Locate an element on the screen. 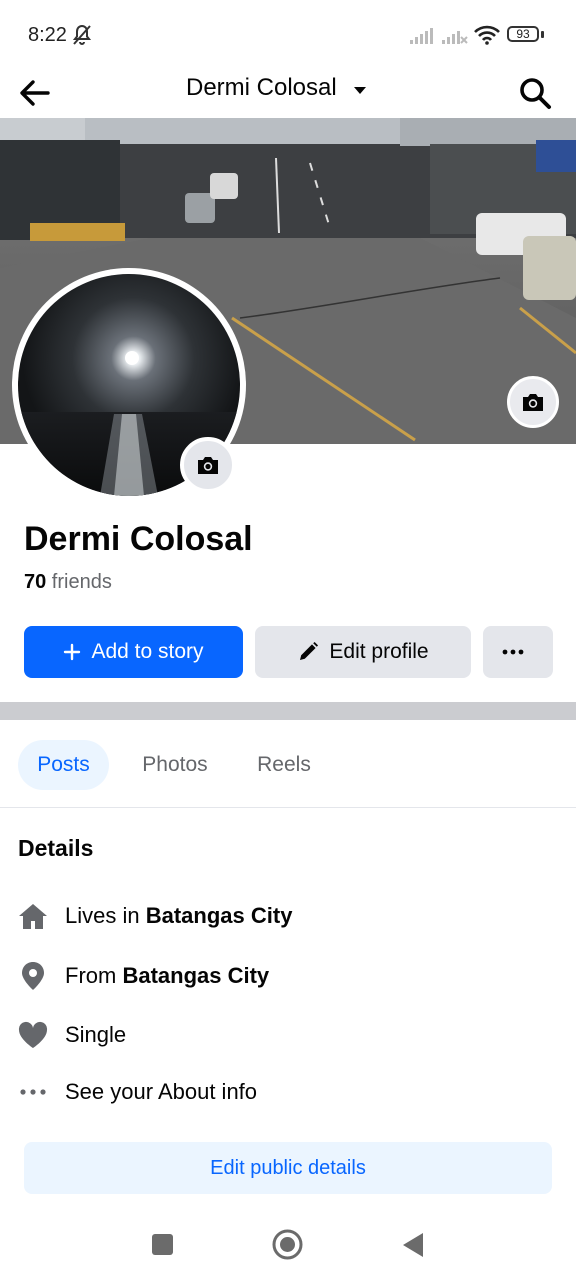  tab-posts: Posts is located at coordinates (63, 765).